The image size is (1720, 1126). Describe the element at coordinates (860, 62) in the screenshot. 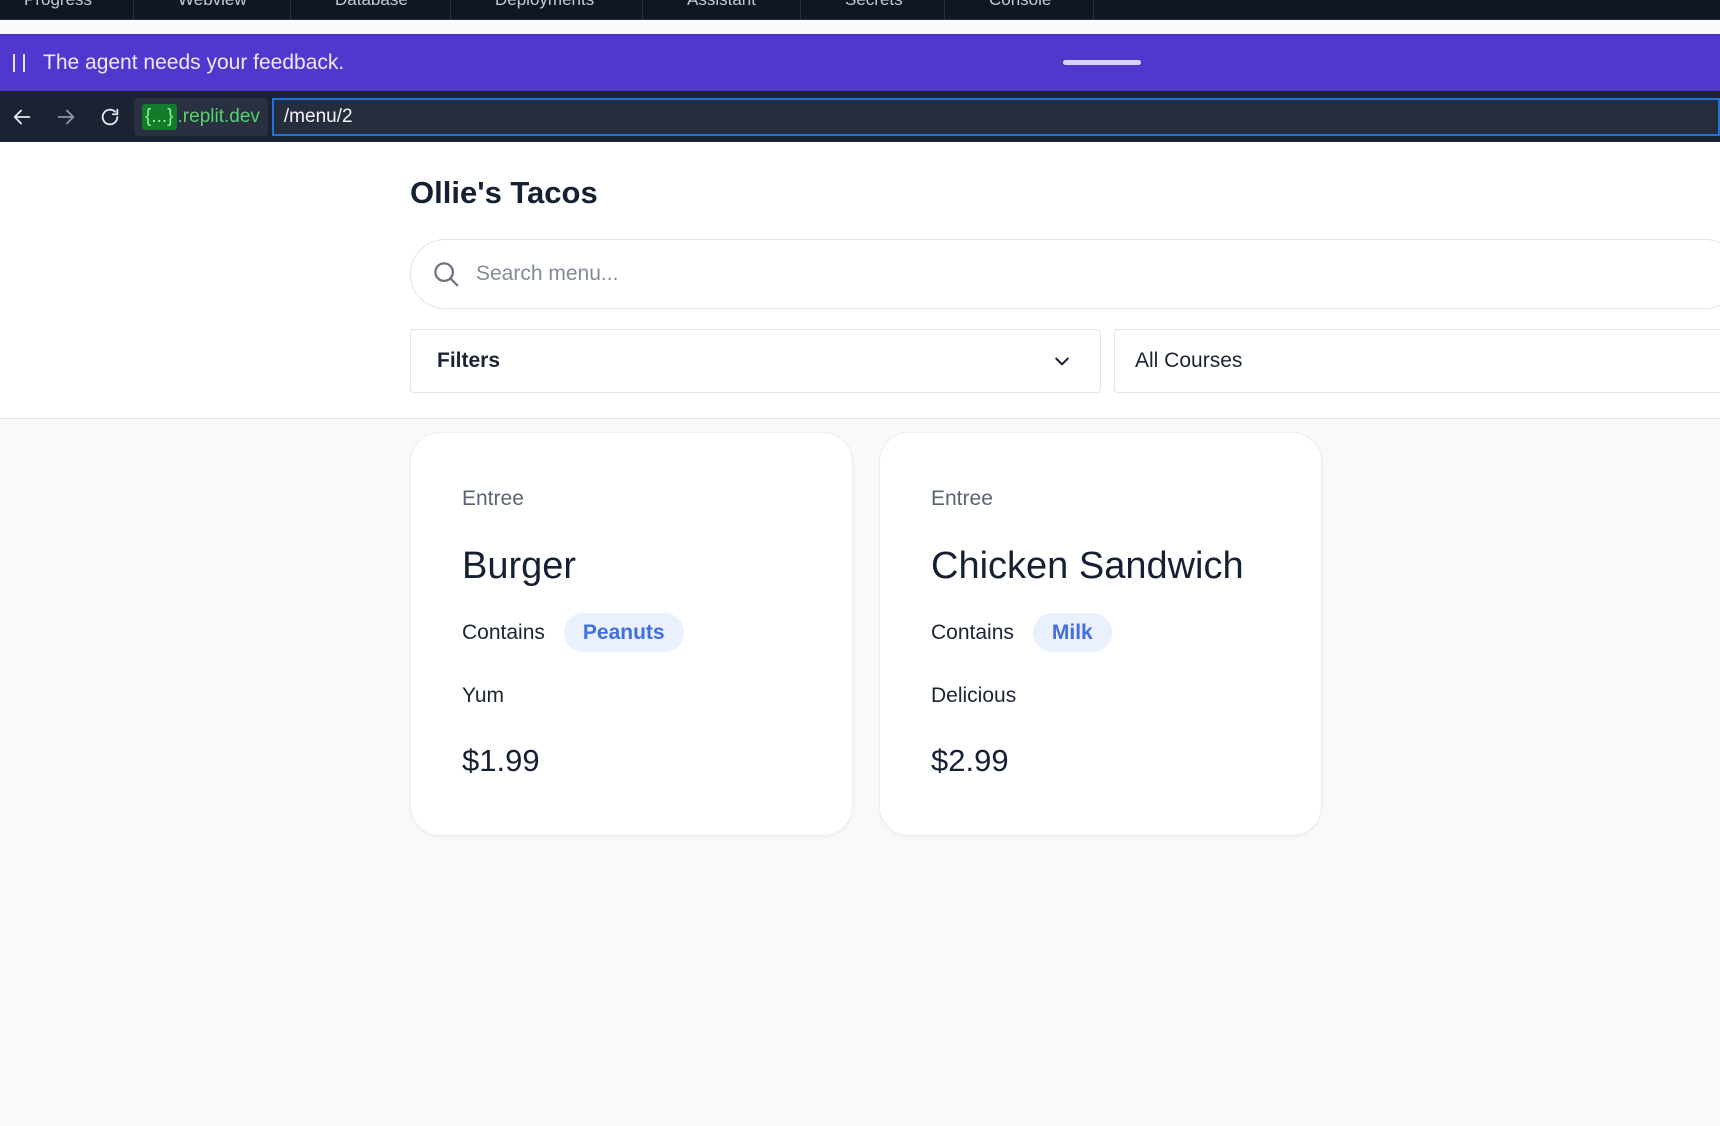

I see `feedback-banner: The agent needs your feedback.` at that location.